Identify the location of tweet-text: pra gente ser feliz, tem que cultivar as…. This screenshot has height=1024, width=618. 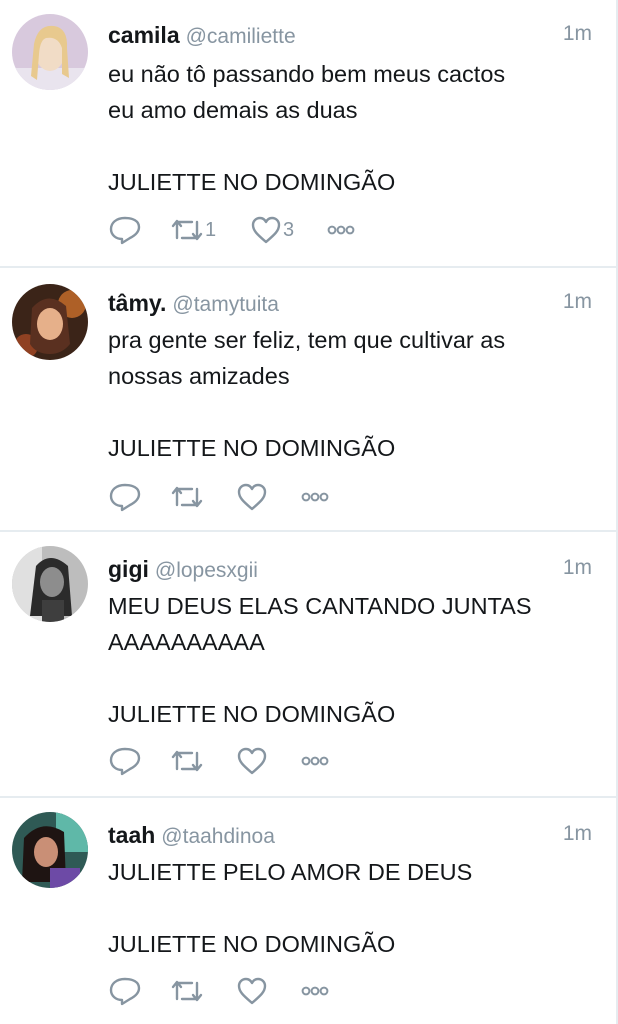
(353, 394).